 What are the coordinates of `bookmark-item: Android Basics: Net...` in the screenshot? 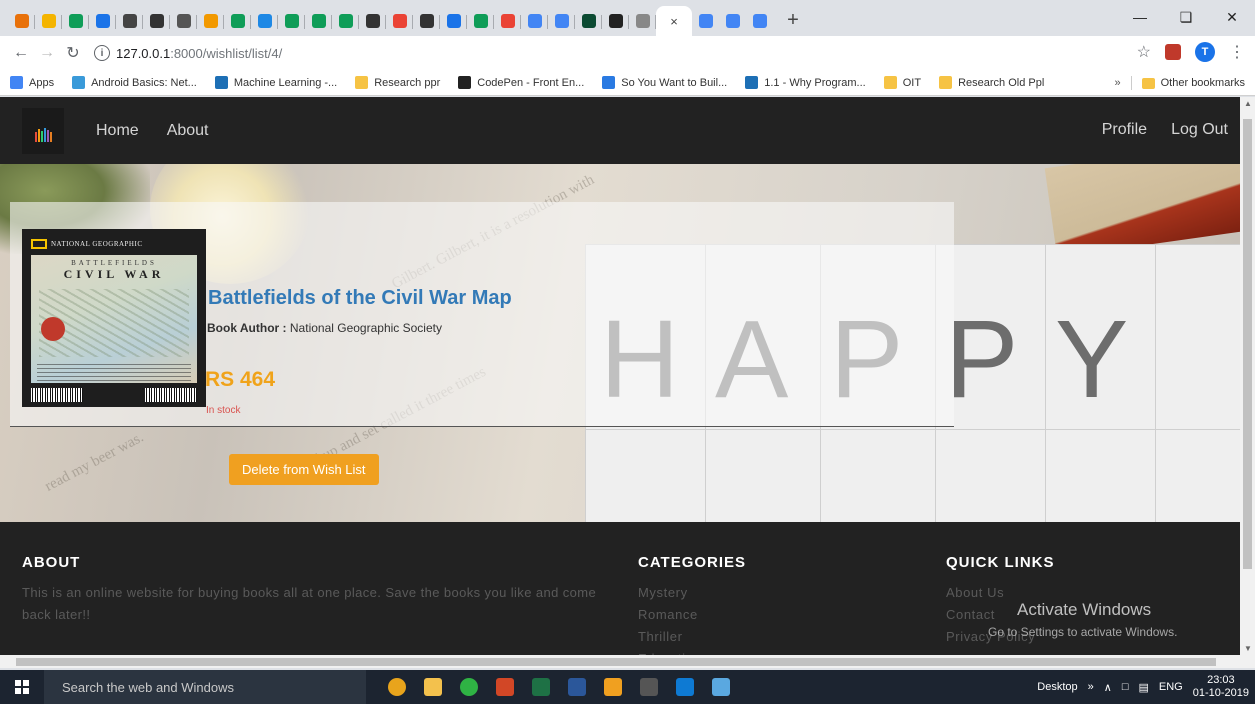 It's located at (134, 82).